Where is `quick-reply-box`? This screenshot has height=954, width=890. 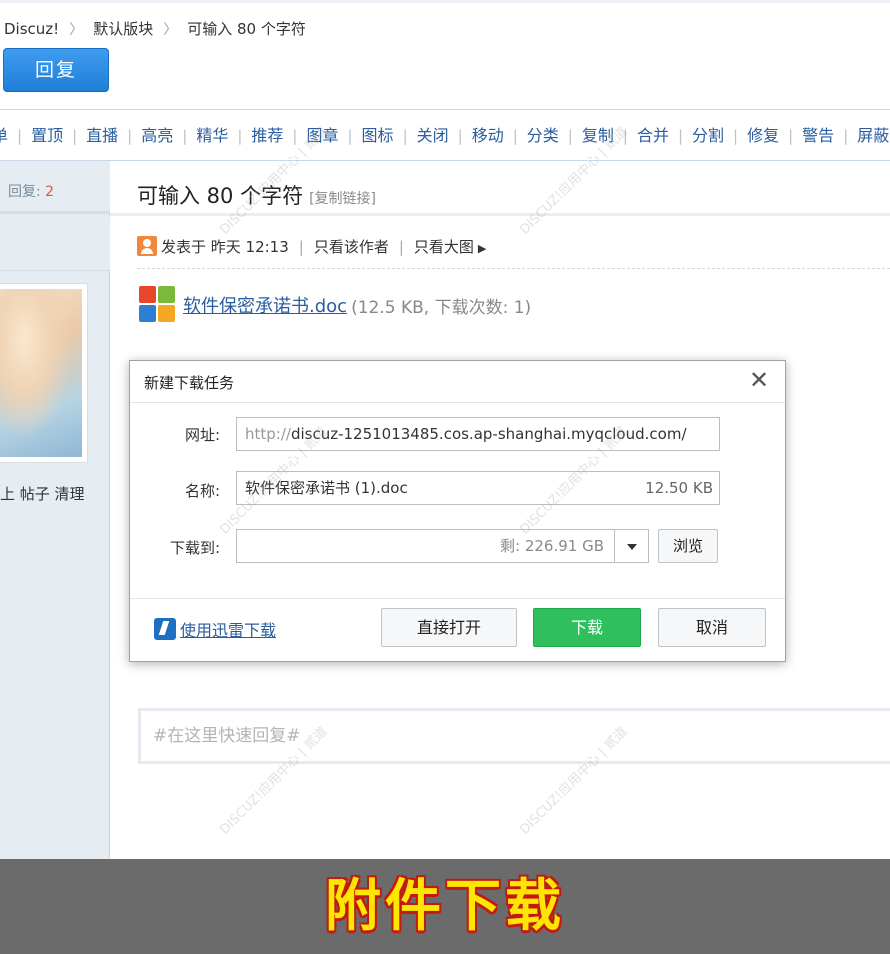 quick-reply-box is located at coordinates (514, 736).